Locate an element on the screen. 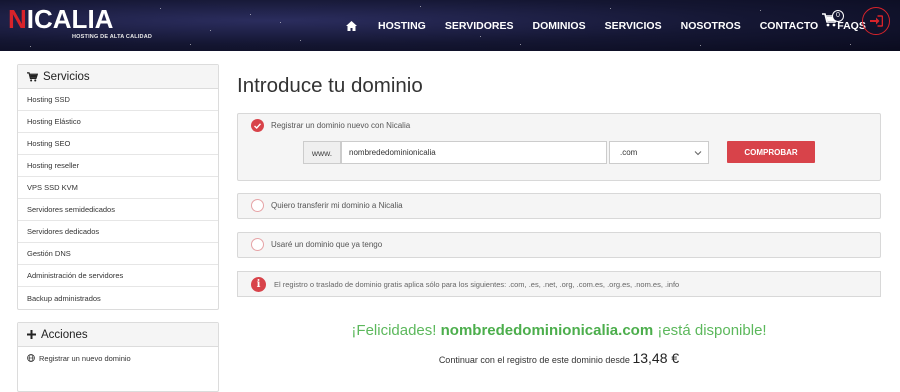  sidebar-item-gestion-dns: Gestión DNS is located at coordinates (118, 254).